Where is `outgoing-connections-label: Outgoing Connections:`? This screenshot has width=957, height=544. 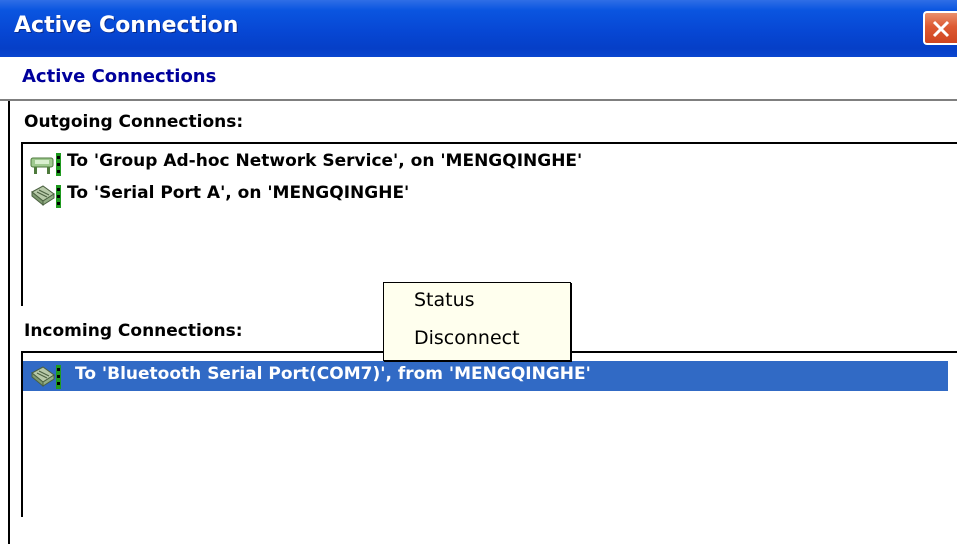 outgoing-connections-label: Outgoing Connections: is located at coordinates (134, 122).